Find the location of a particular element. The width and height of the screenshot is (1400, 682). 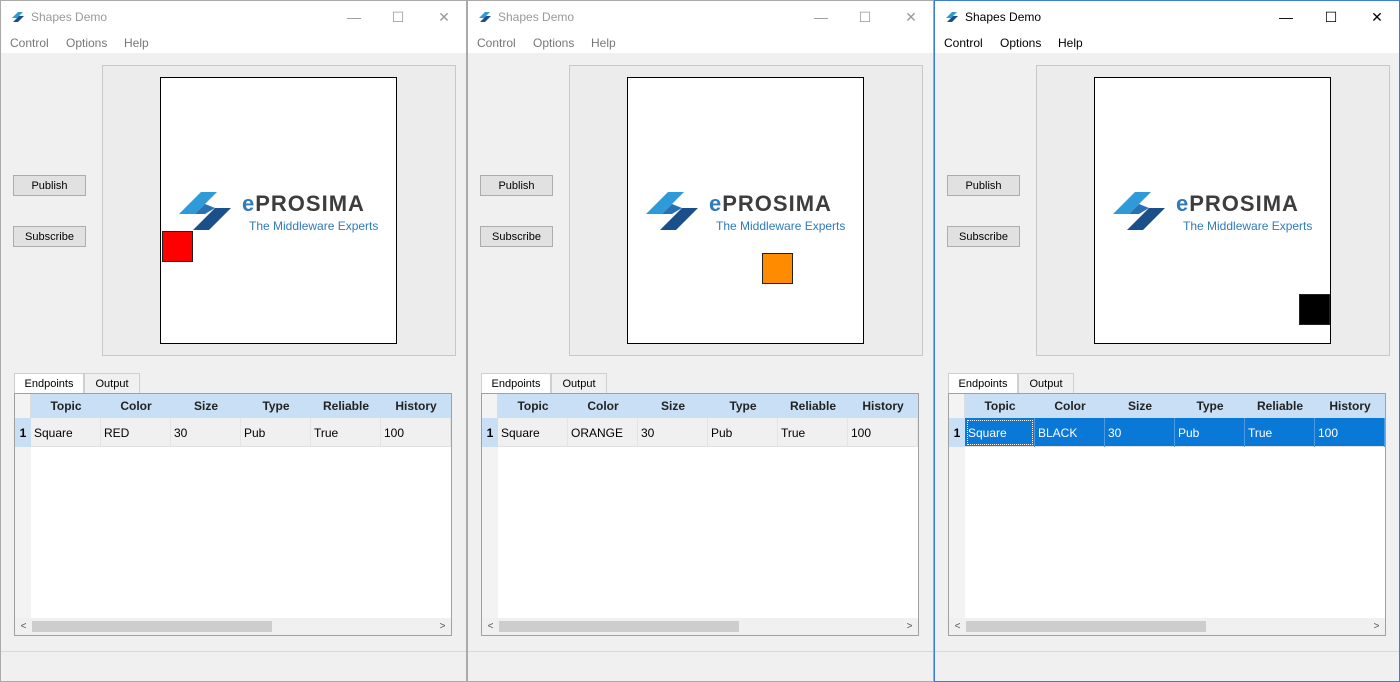

table-row: Square RED 30 Pub True 100 is located at coordinates (241, 432).